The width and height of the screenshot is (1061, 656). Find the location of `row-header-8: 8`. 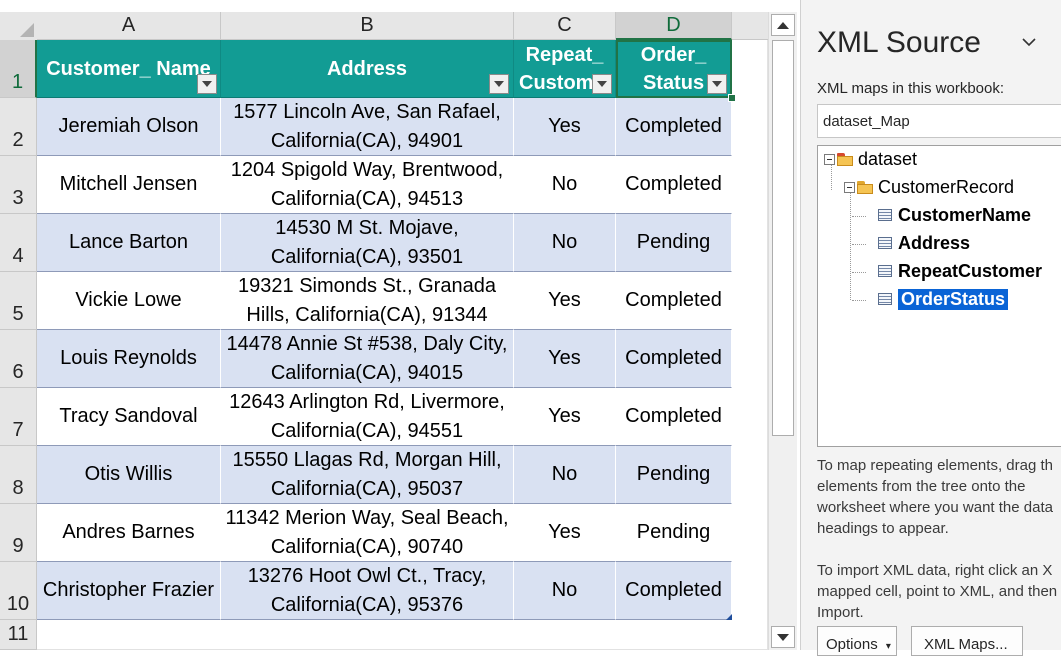

row-header-8: 8 is located at coordinates (18, 475).